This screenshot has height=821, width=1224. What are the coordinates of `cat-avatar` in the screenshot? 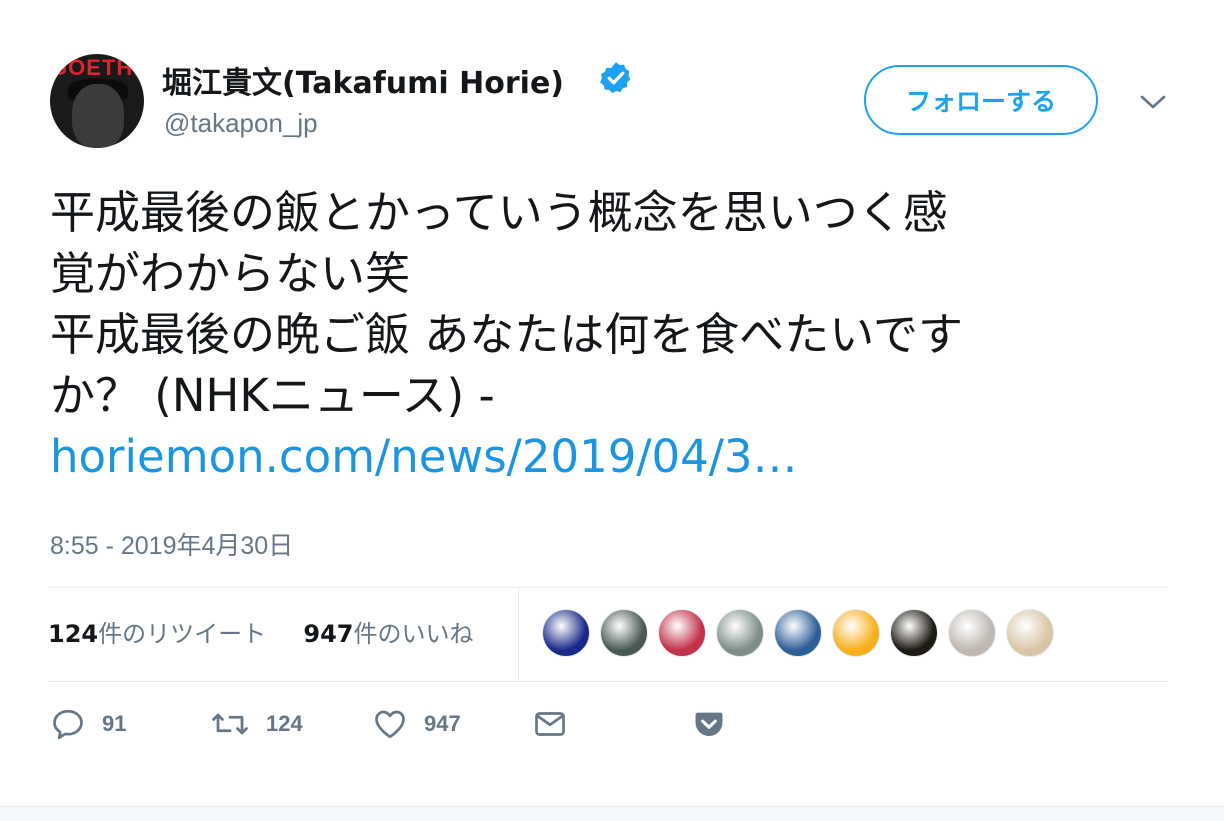 It's located at (1030, 633).